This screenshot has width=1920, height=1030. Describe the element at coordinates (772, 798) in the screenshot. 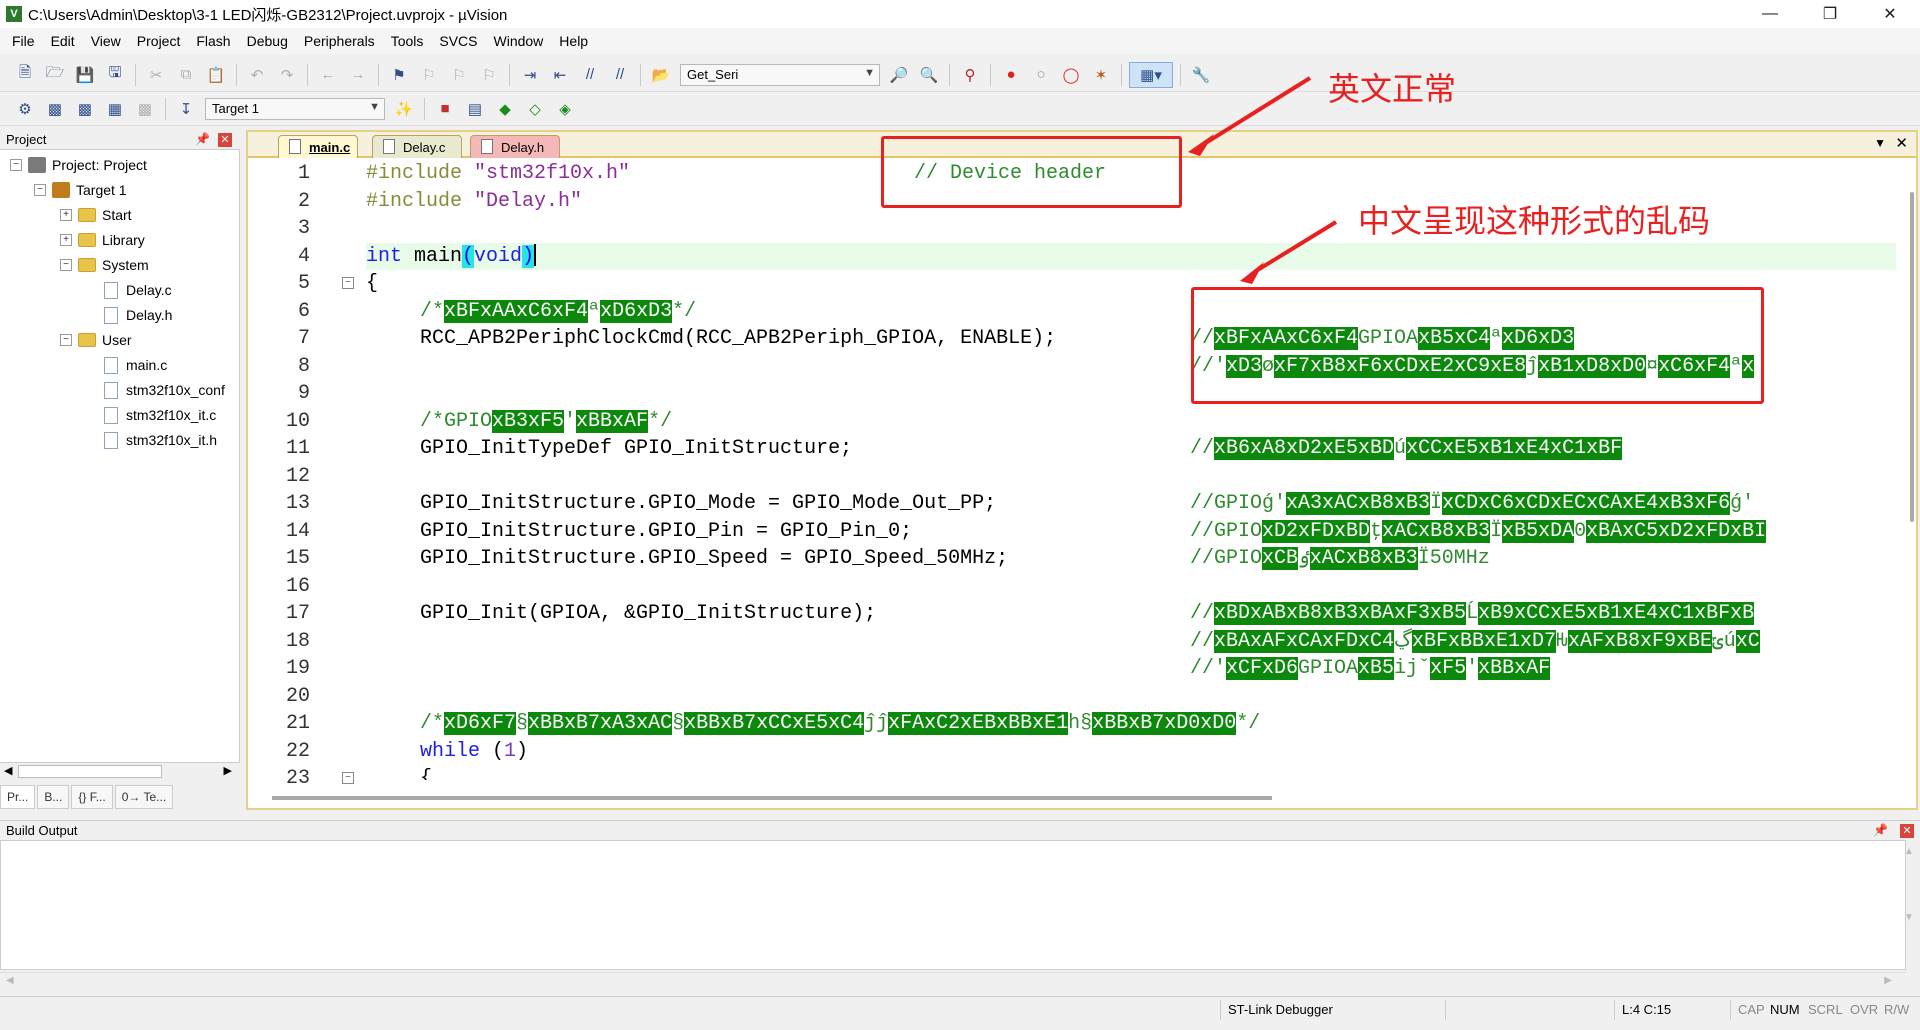

I see `editor-hscrollbar` at that location.